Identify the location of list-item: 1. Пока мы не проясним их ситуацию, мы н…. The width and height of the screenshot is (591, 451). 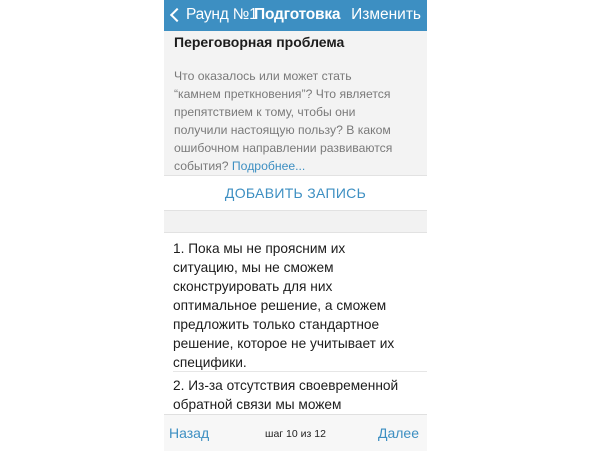
(298, 305).